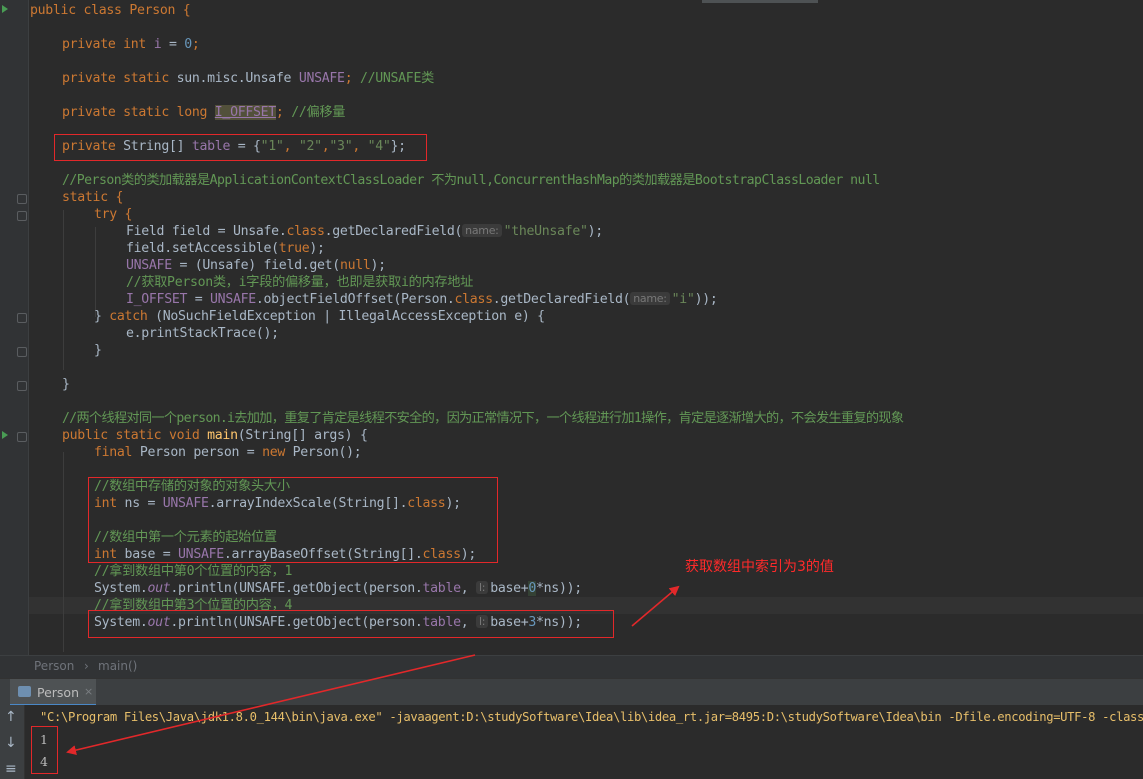 The height and width of the screenshot is (779, 1143). What do you see at coordinates (153, 146) in the screenshot?
I see `type-name: String[]` at bounding box center [153, 146].